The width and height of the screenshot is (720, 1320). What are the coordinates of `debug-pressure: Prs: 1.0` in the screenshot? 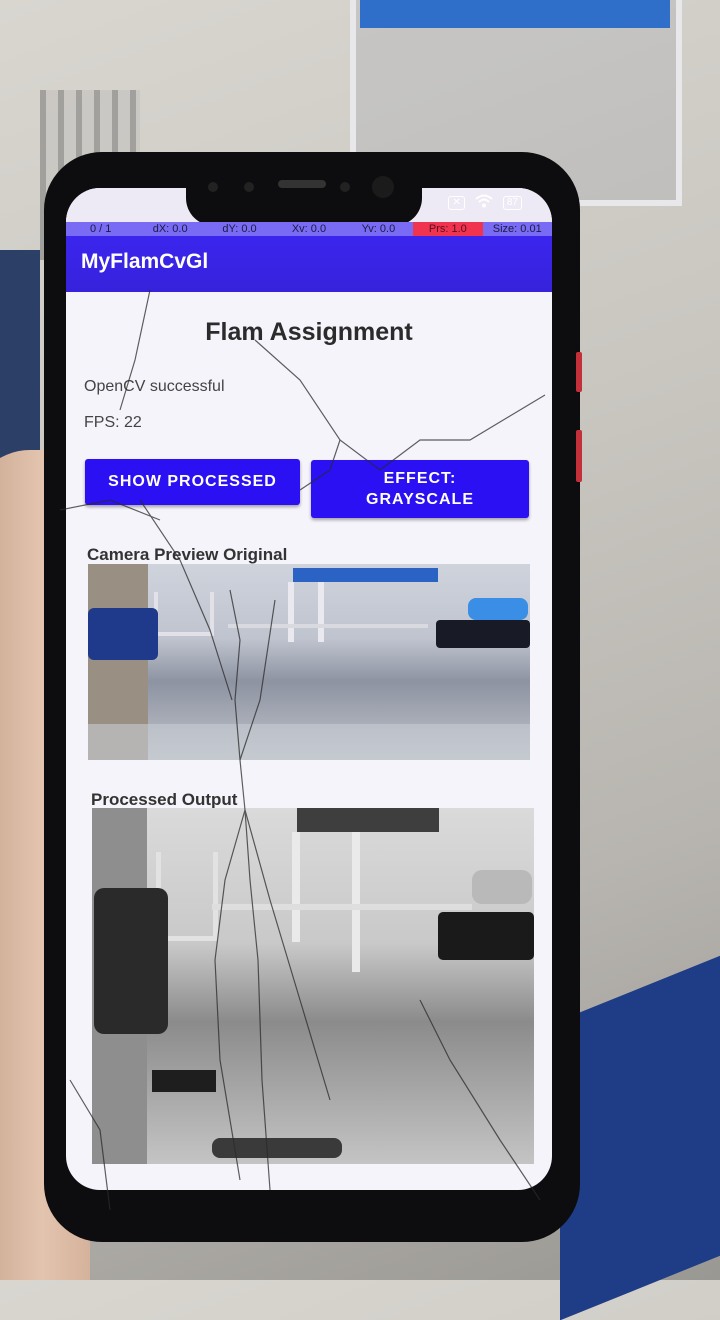 It's located at (448, 229).